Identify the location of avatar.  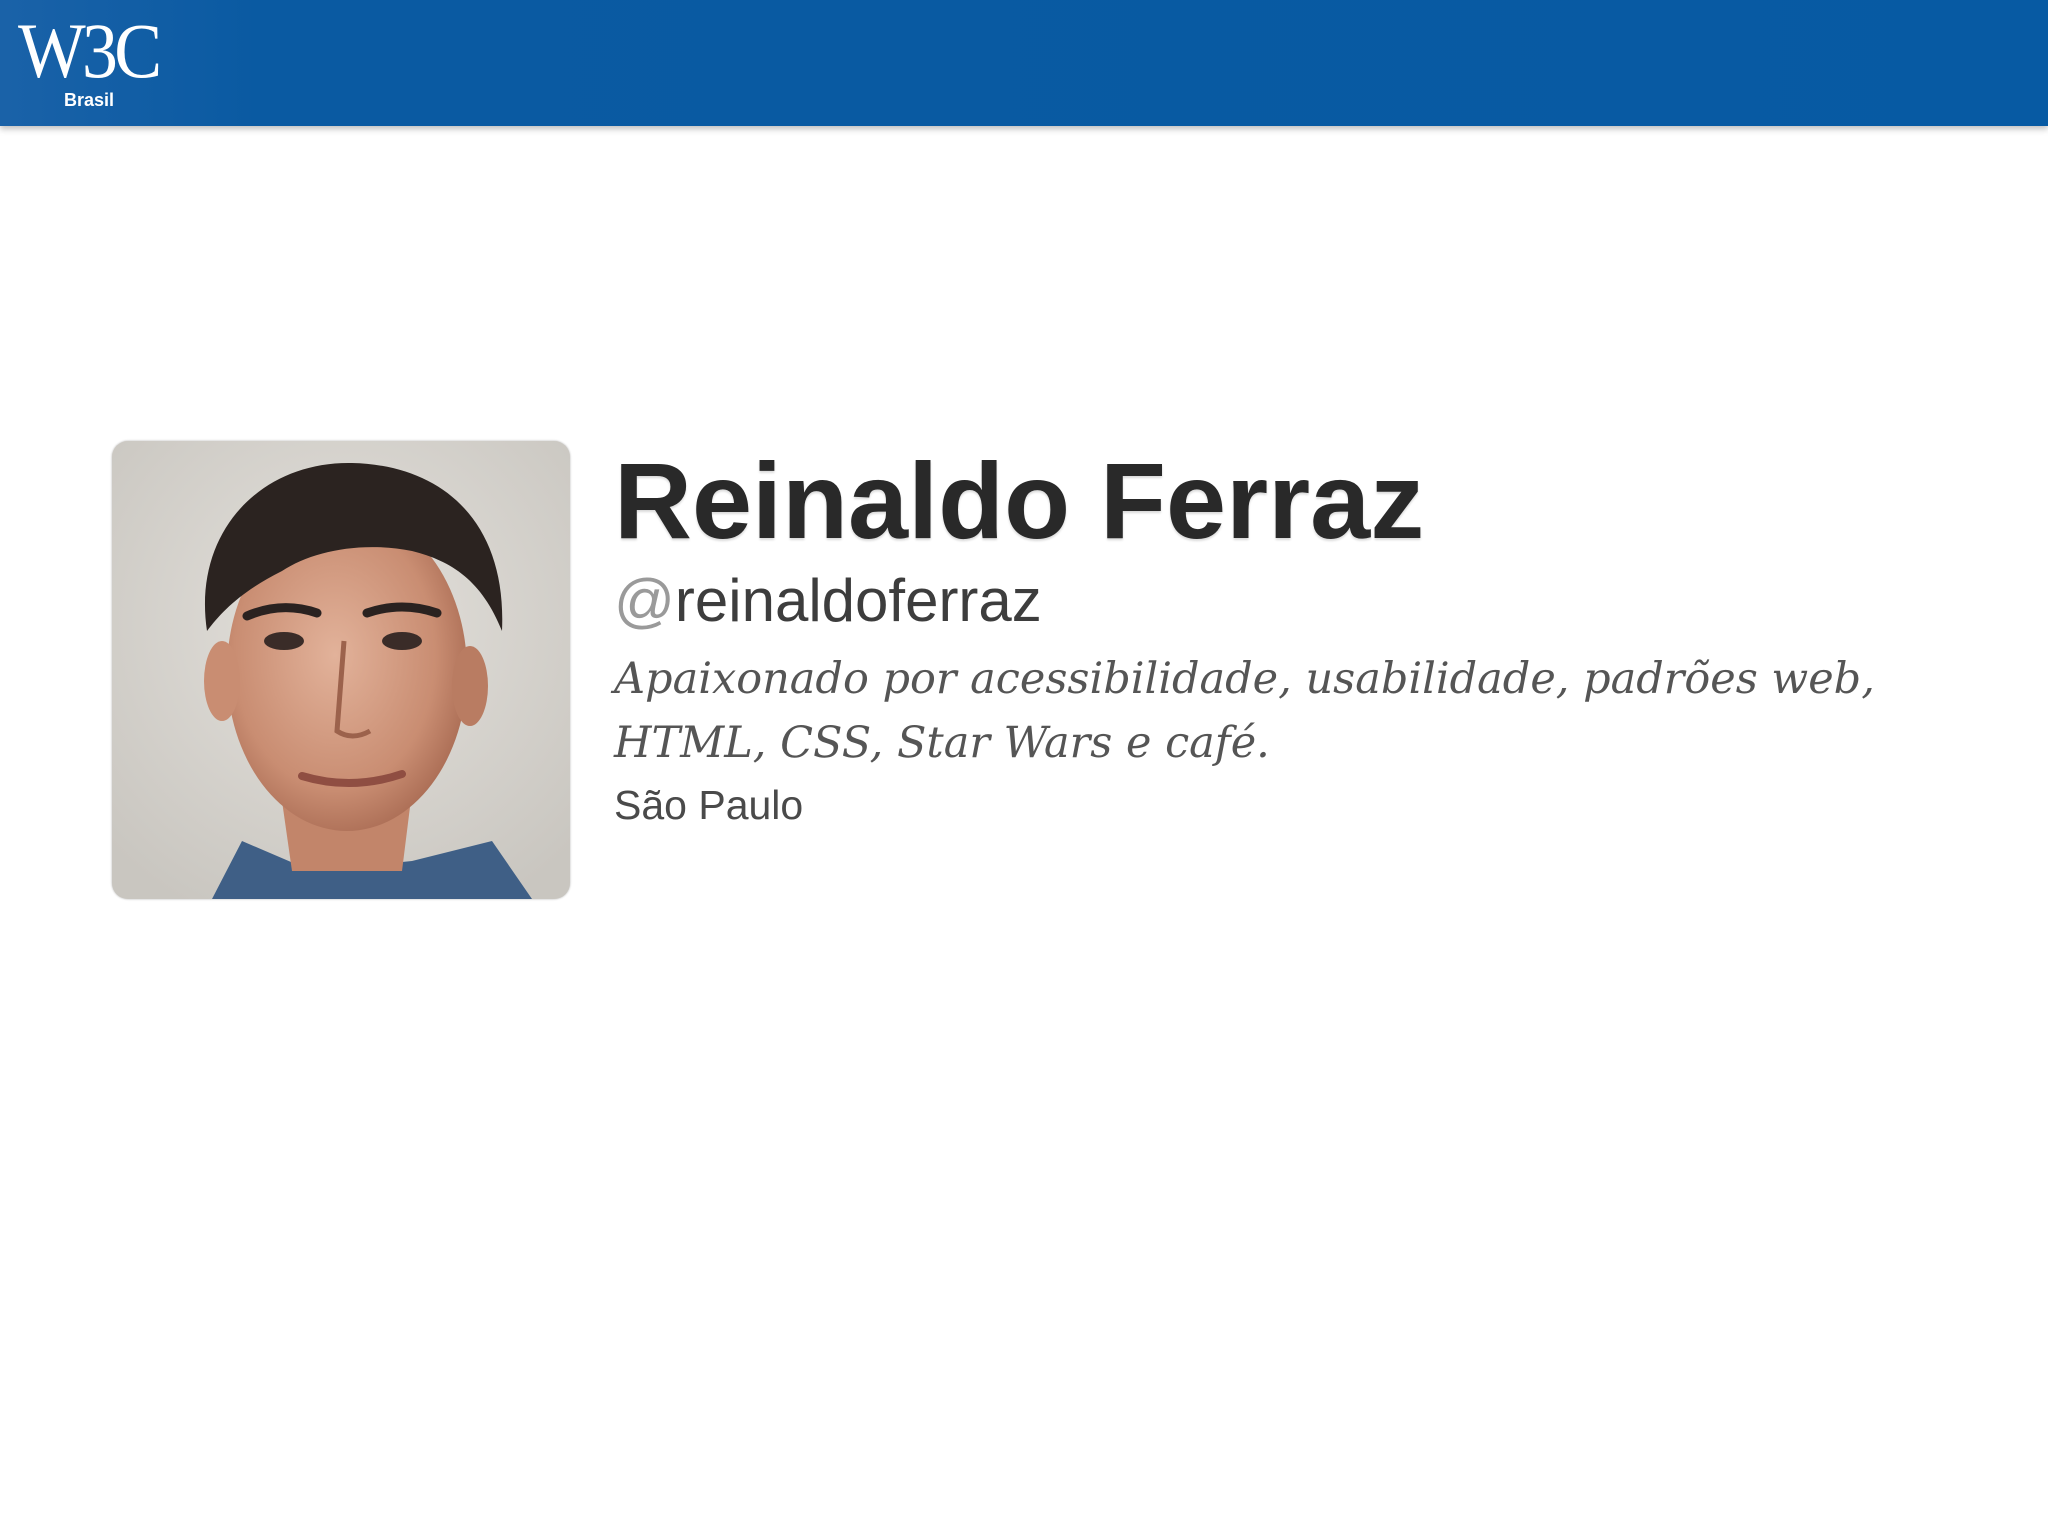
(341, 670).